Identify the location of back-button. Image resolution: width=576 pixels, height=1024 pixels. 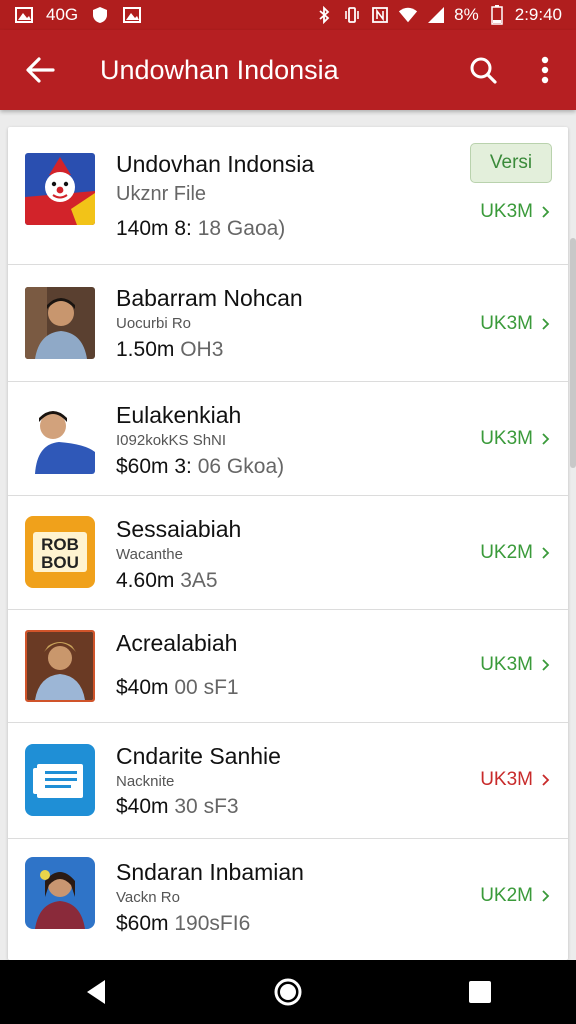
(40, 70).